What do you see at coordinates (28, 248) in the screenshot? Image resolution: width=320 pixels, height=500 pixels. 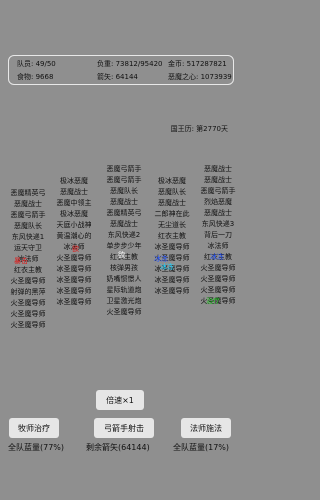 I see `unit-label: 运天守卫` at bounding box center [28, 248].